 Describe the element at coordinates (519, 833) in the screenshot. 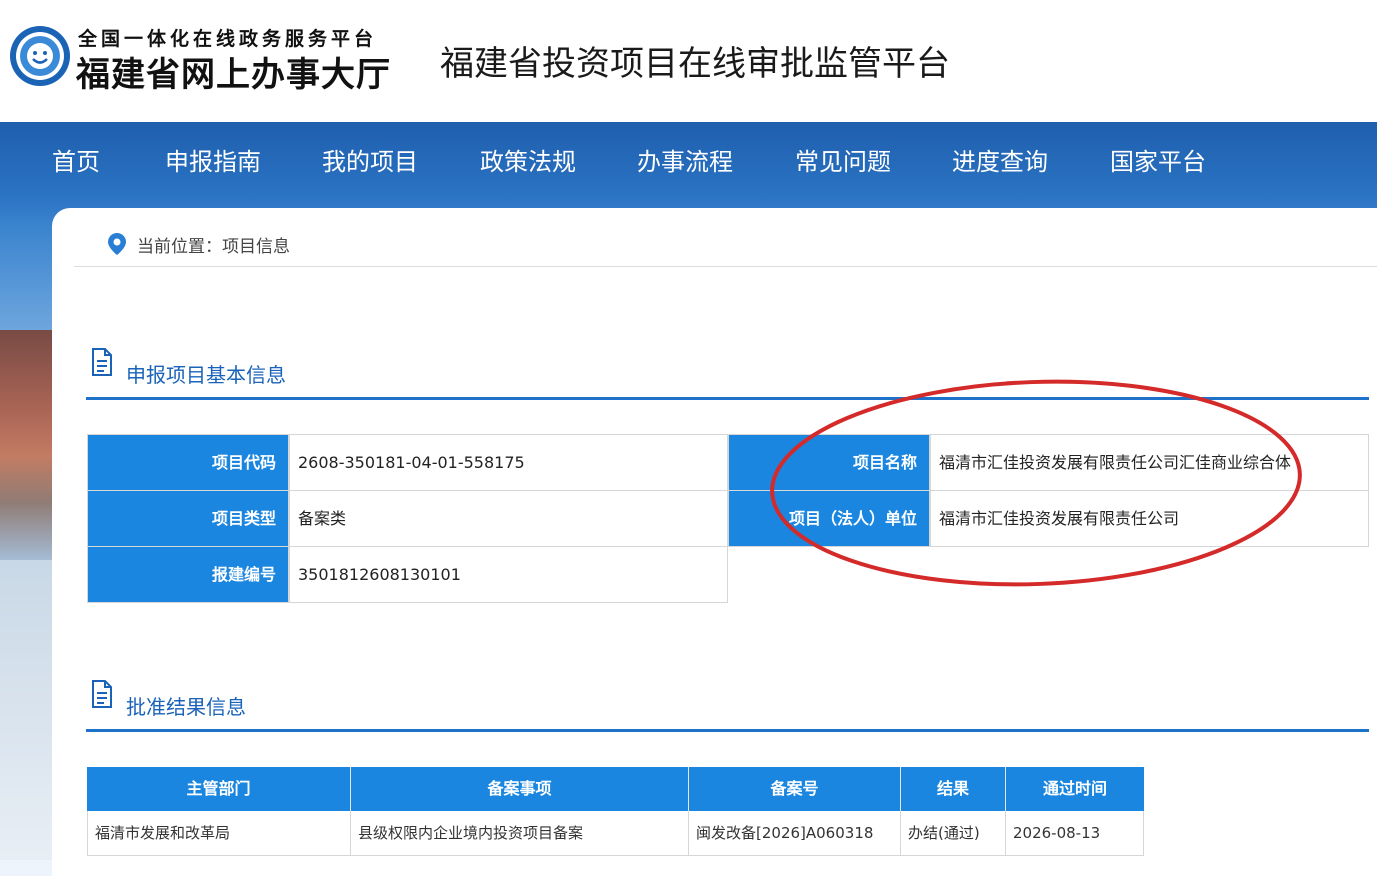

I see `cell-filing-item: 县级权限内企业境内投资项目备案` at that location.